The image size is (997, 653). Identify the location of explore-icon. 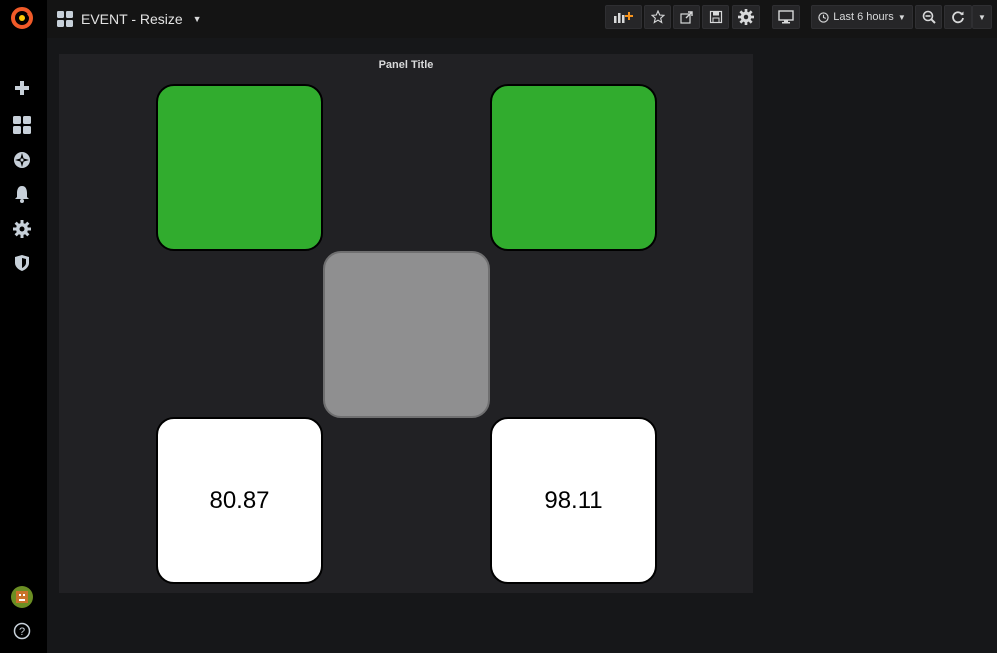
(22, 160).